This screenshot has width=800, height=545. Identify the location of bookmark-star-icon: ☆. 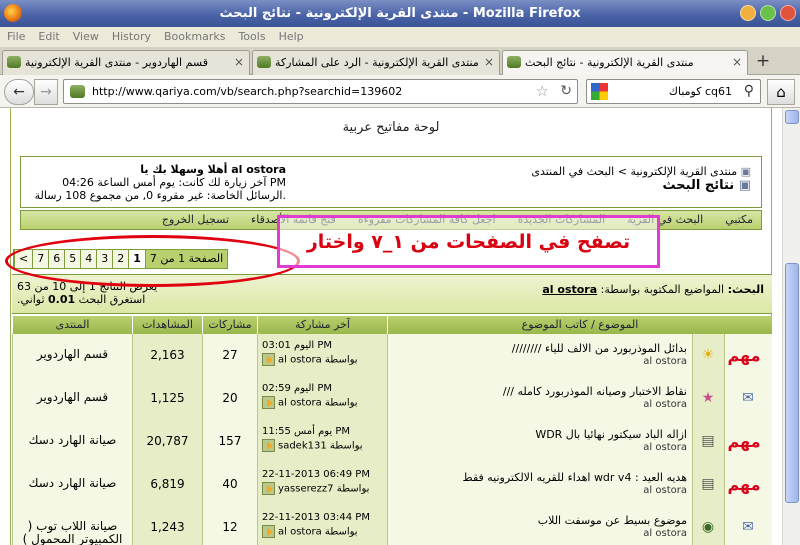
(542, 91).